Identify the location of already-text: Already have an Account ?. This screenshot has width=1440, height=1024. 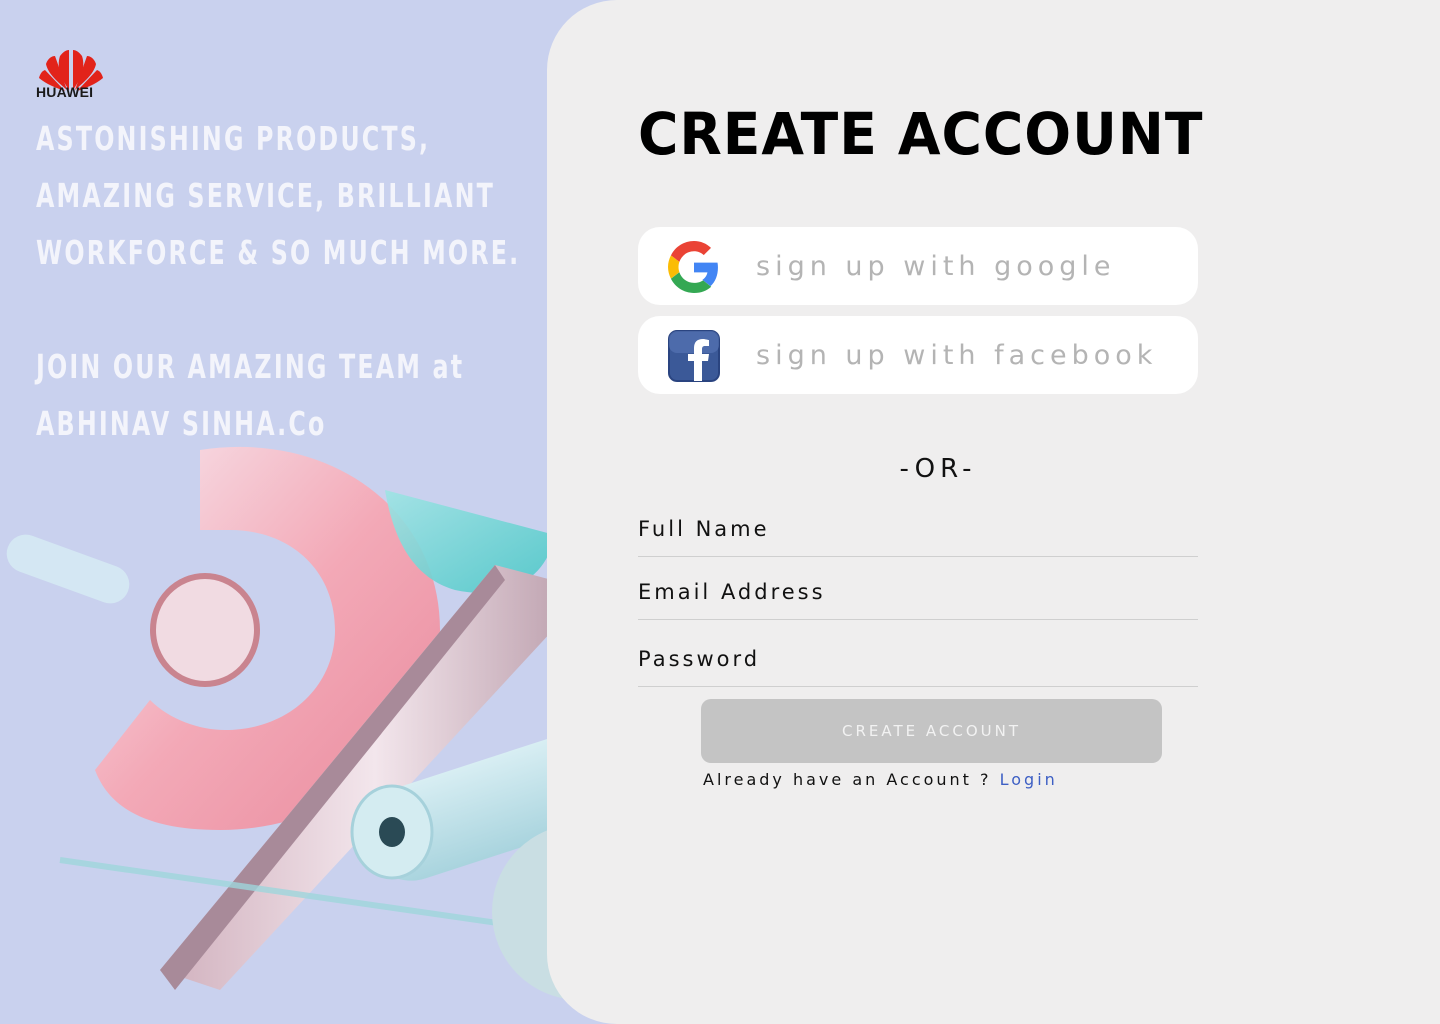
(847, 779).